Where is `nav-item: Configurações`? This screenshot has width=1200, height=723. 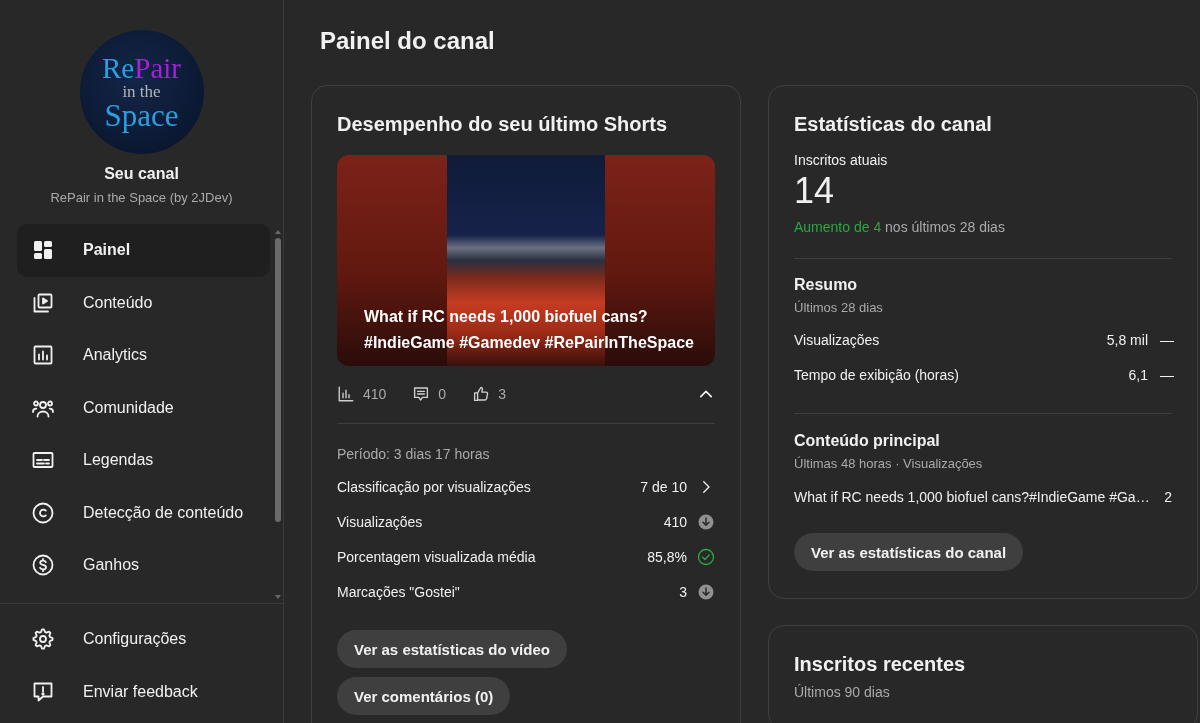 nav-item: Configurações is located at coordinates (150, 639).